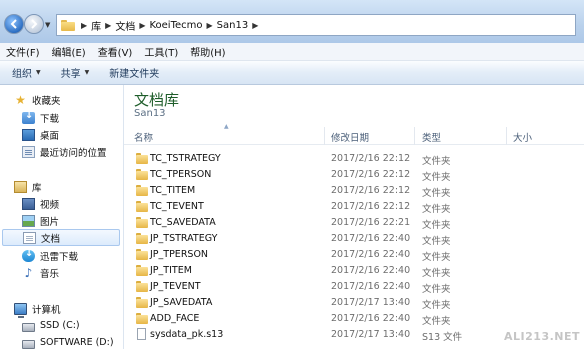 The height and width of the screenshot is (349, 584). What do you see at coordinates (181, 174) in the screenshot?
I see `file-name: TC_TPERSON` at bounding box center [181, 174].